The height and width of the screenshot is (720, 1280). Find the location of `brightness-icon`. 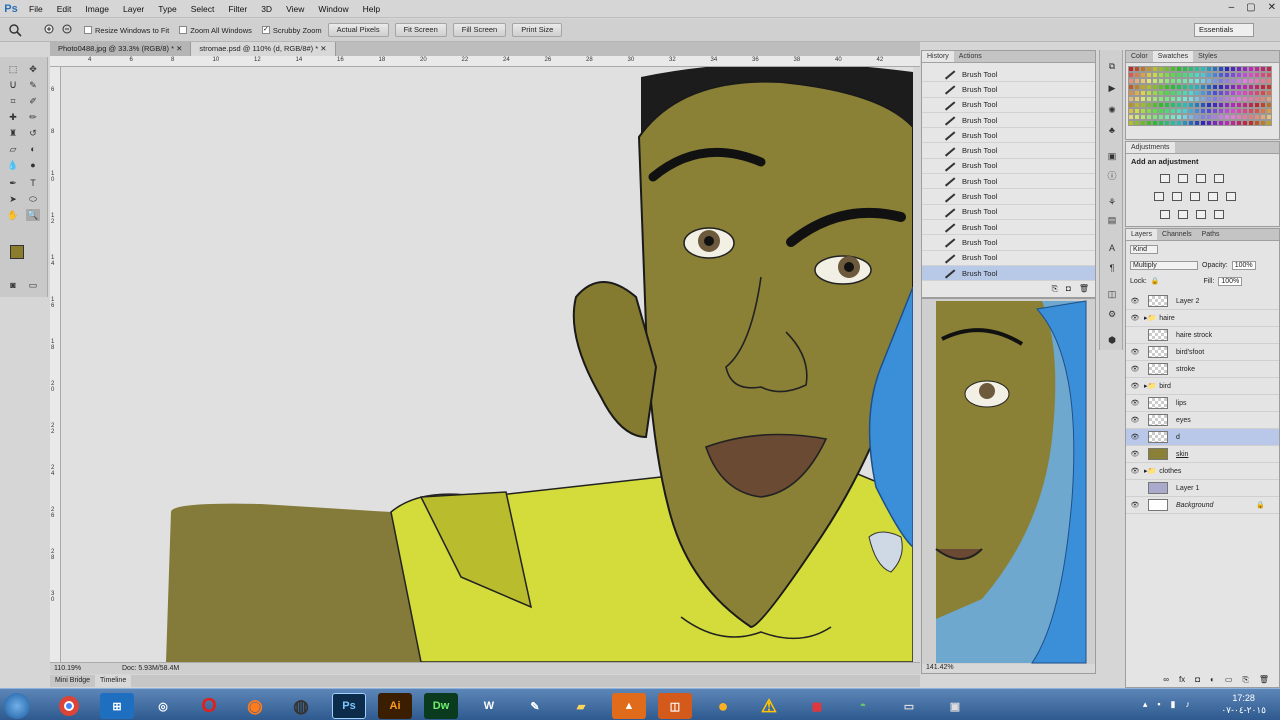

brightness-icon is located at coordinates (1165, 178).